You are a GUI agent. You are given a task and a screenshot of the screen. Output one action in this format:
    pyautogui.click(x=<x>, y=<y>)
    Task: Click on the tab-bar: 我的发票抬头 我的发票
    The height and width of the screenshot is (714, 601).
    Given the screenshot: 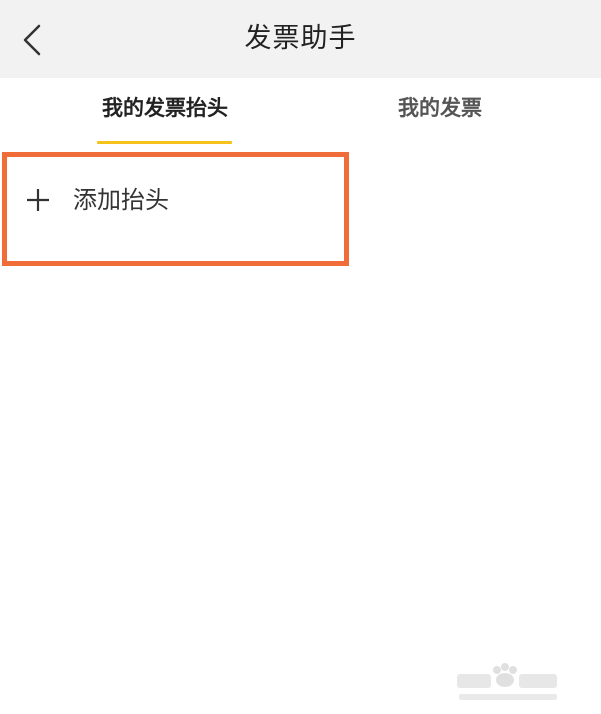 What is the action you would take?
    pyautogui.click(x=300, y=113)
    